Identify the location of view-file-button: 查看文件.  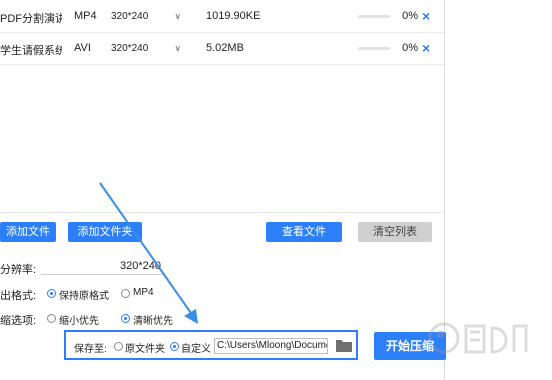
(304, 232).